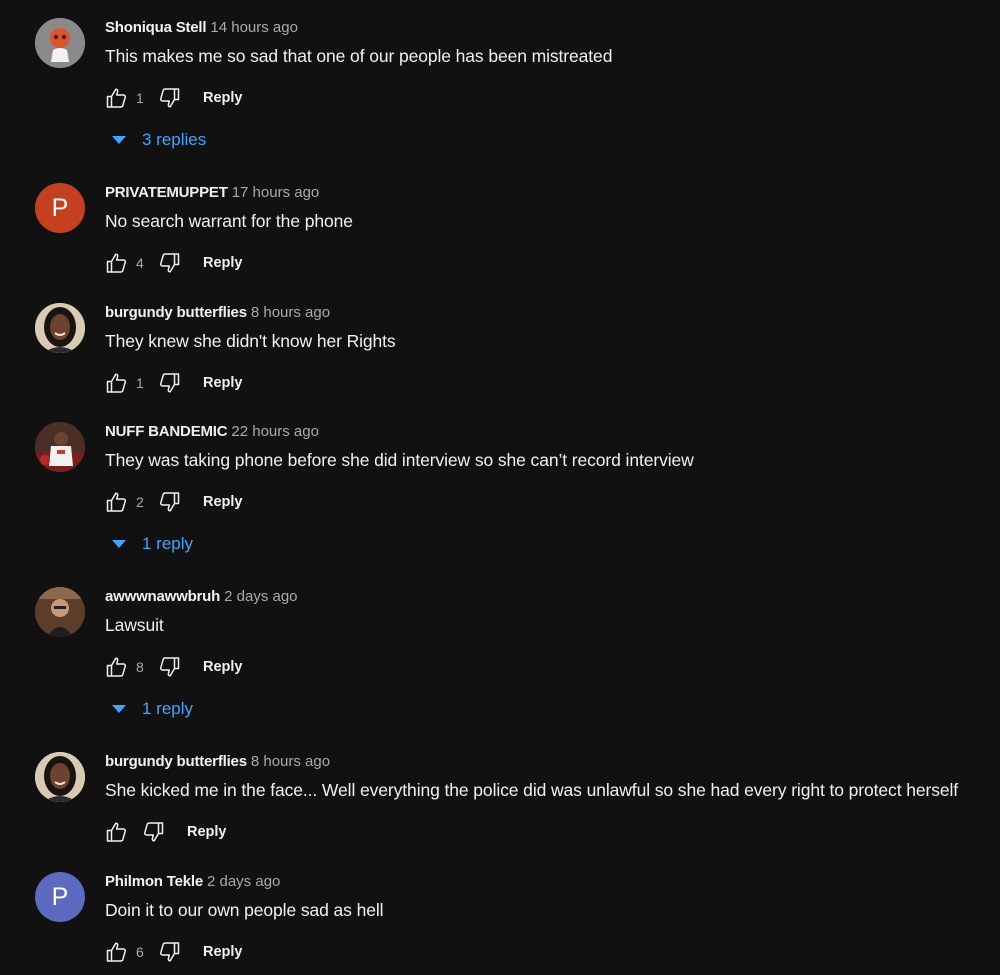 The width and height of the screenshot is (1000, 975). I want to click on comment-header: PRIVATEMUPPET 17 hours ago, so click(212, 192).